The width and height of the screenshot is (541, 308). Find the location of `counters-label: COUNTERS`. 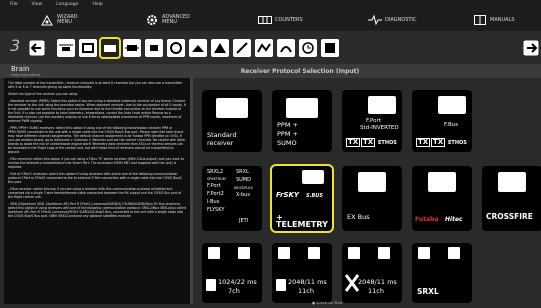

counters-label: COUNTERS is located at coordinates (289, 19).